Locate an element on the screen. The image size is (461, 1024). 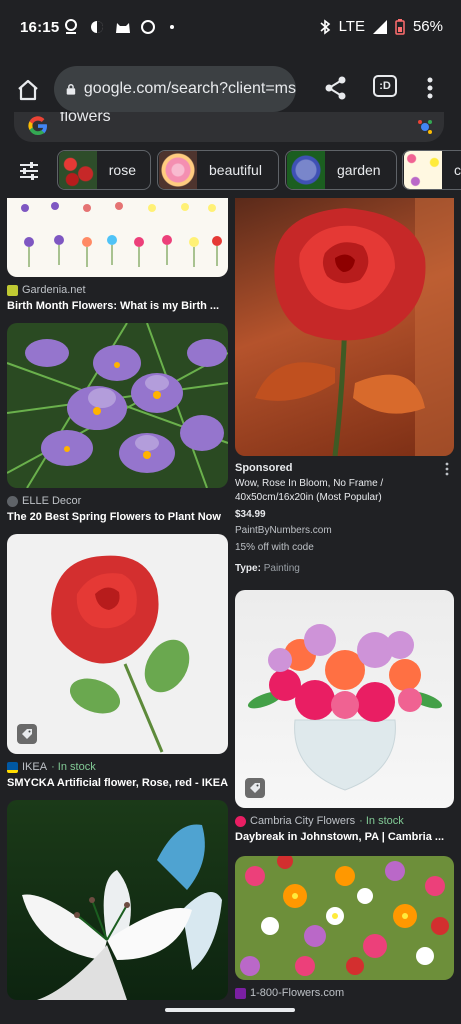
ikea-favicon-icon is located at coordinates (12, 767).